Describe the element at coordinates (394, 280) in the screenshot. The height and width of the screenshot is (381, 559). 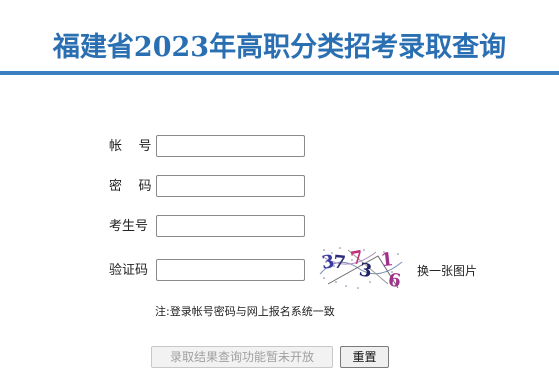
I see `captcha-char: 6` at that location.